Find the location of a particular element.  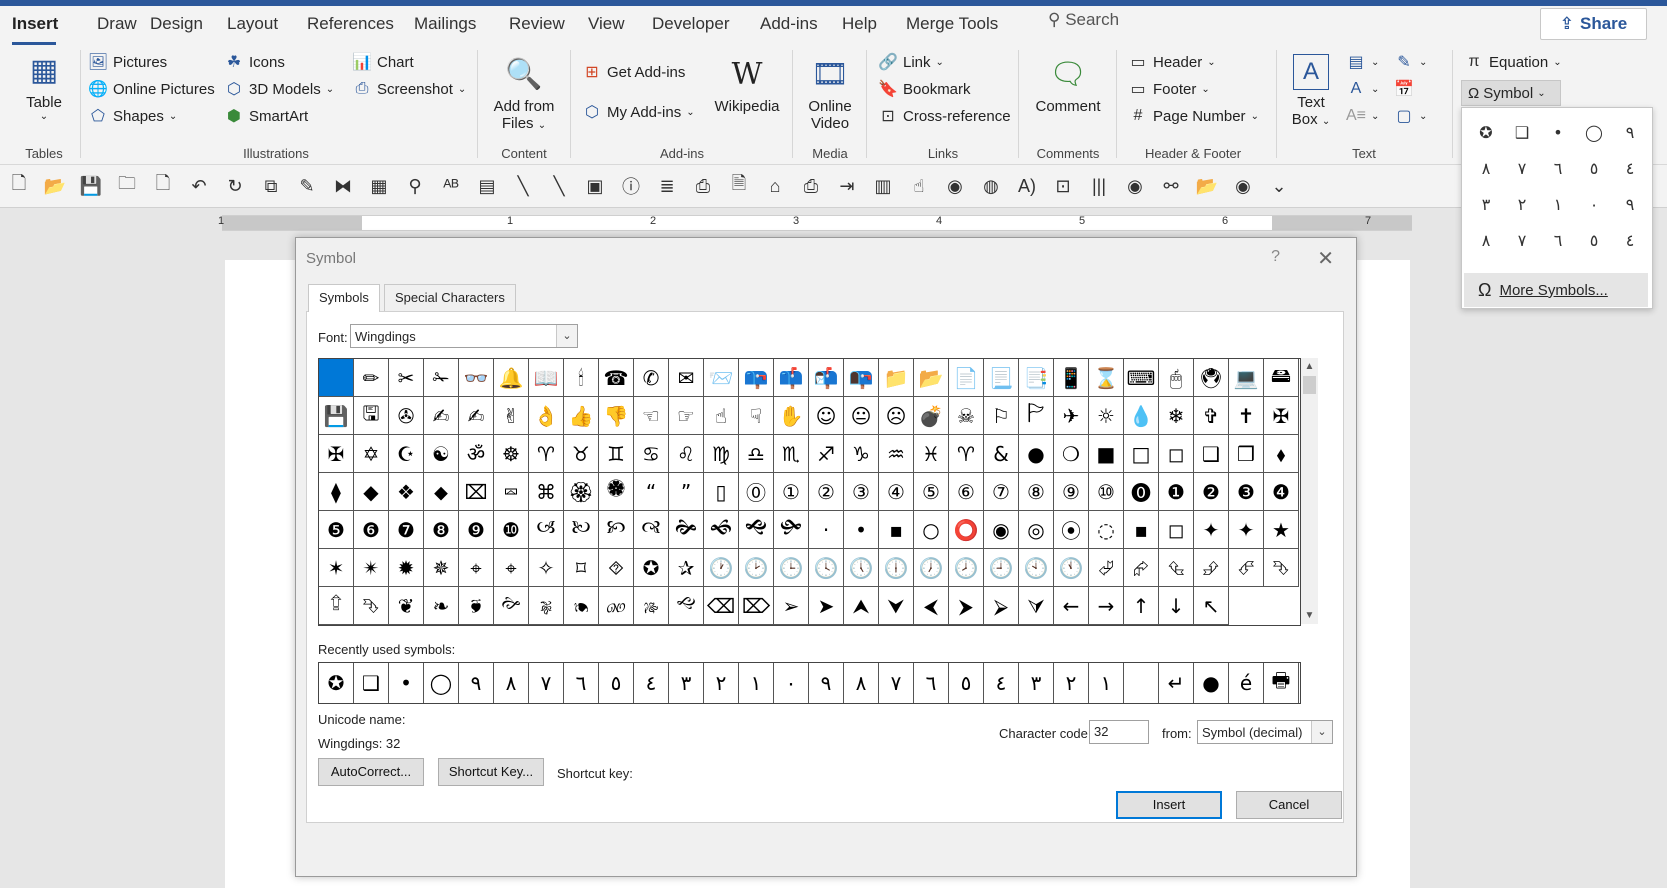

symbol-cell: 😐 is located at coordinates (861, 416).